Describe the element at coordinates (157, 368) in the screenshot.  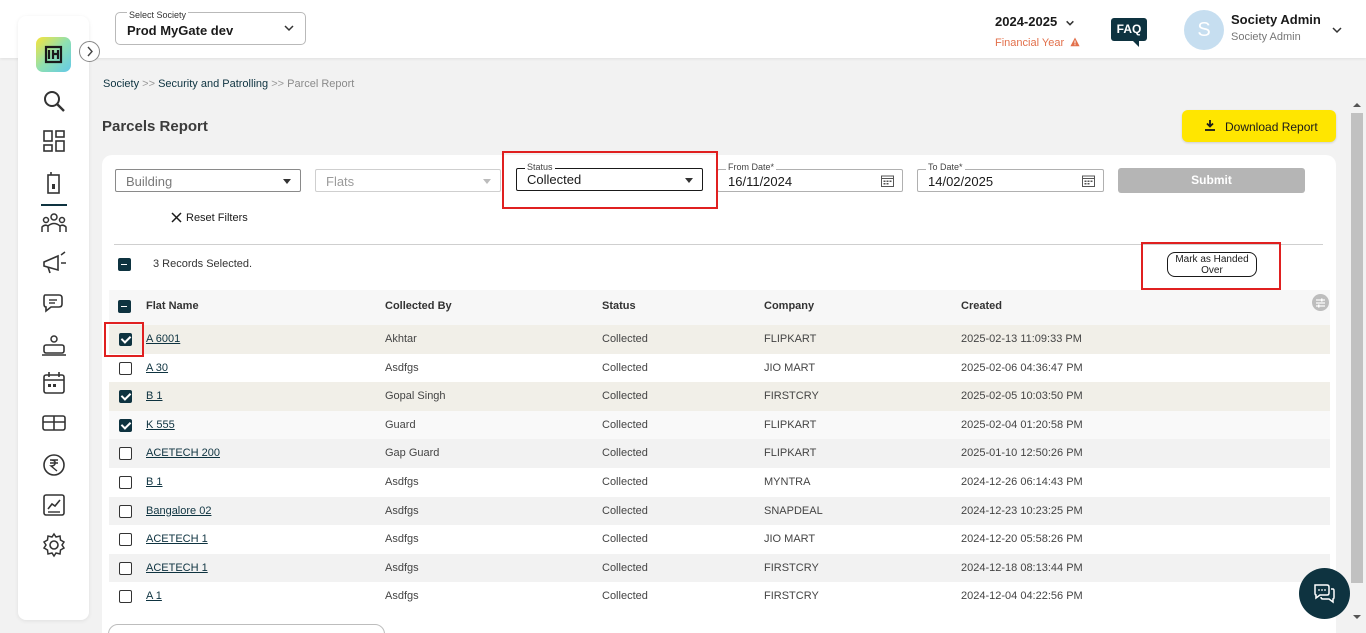
I see `flat-link: A 30` at that location.